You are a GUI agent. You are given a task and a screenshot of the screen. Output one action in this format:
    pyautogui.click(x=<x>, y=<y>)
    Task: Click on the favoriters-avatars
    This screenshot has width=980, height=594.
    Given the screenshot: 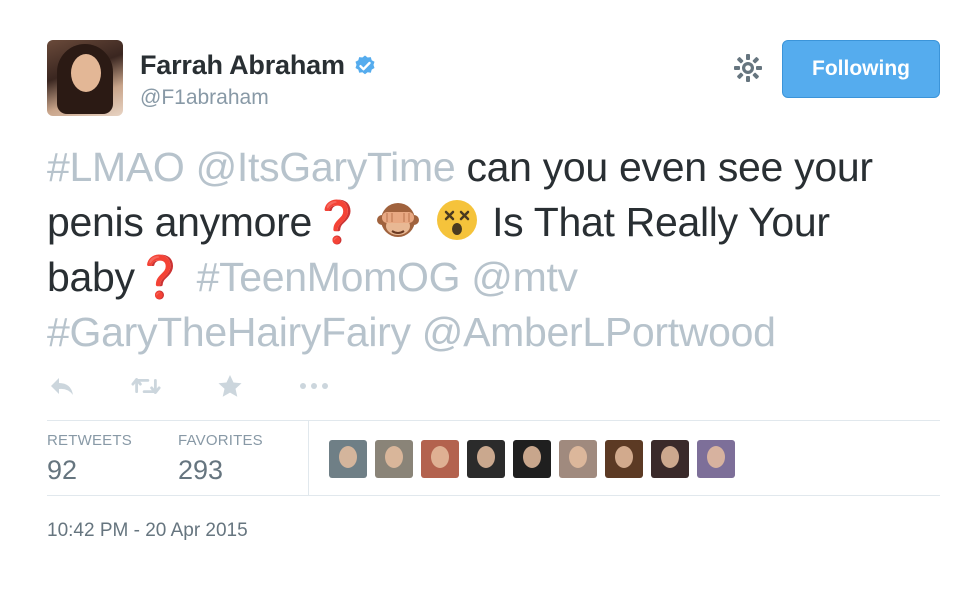 What is the action you would take?
    pyautogui.click(x=536, y=459)
    